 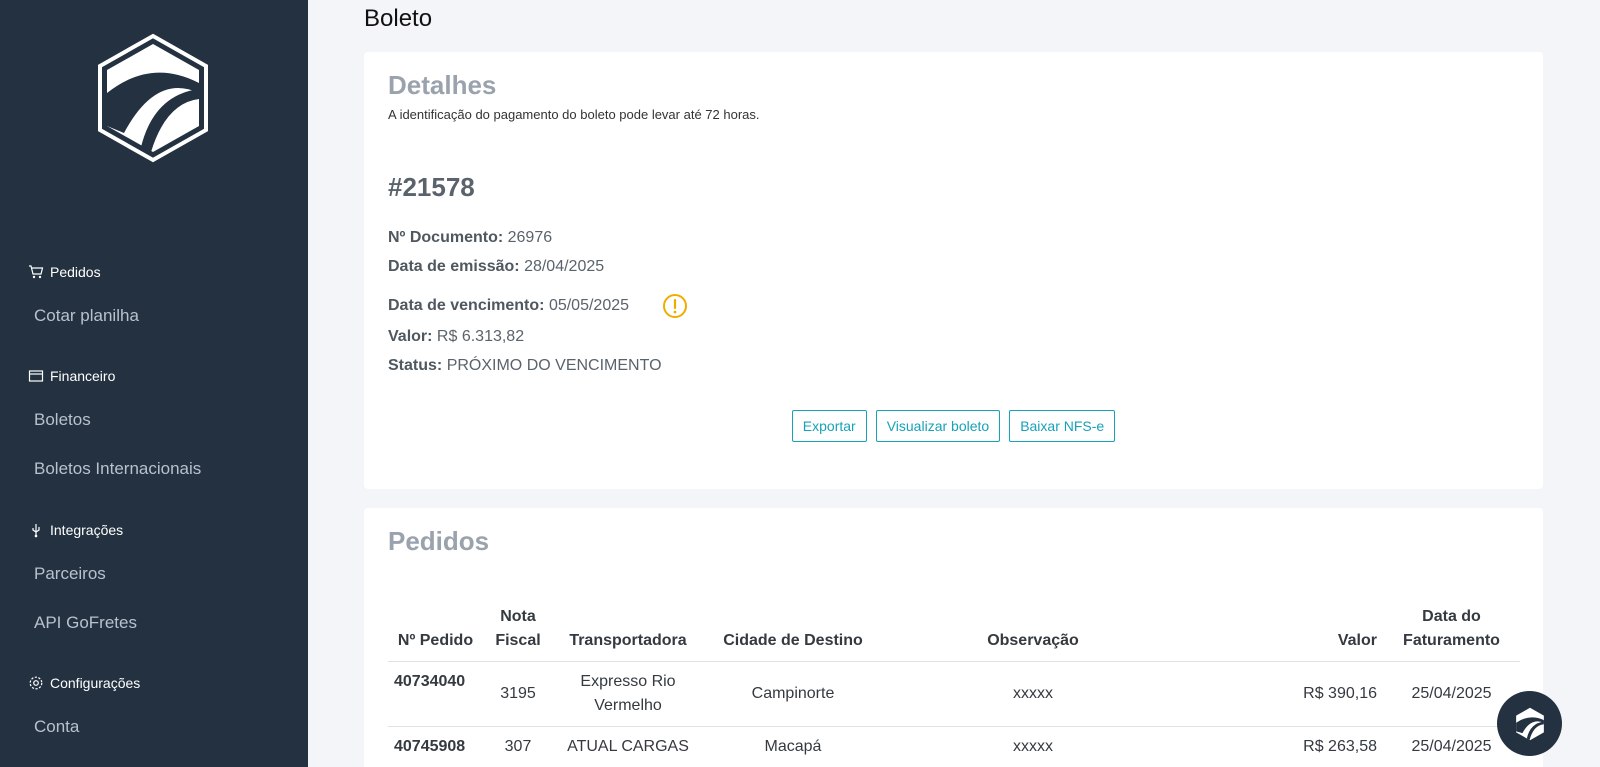 I want to click on cell-pedido: 40734040, so click(x=435, y=694).